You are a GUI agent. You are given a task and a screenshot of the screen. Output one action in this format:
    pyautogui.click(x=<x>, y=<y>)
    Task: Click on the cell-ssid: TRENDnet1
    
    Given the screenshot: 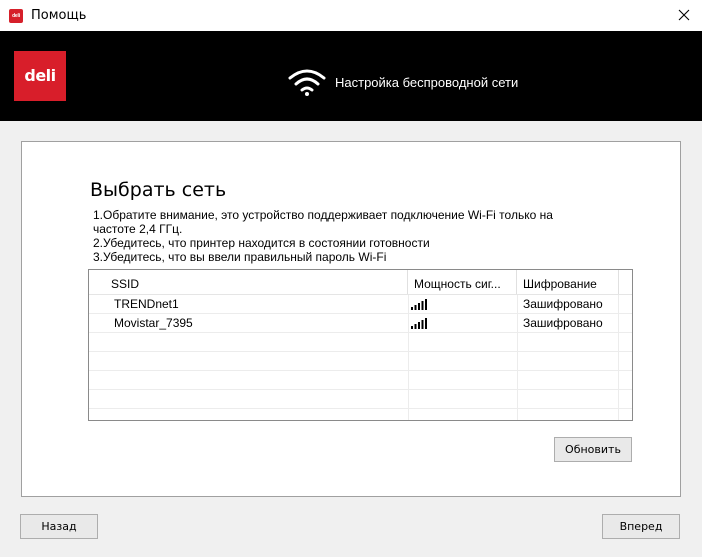 What is the action you would take?
    pyautogui.click(x=249, y=304)
    